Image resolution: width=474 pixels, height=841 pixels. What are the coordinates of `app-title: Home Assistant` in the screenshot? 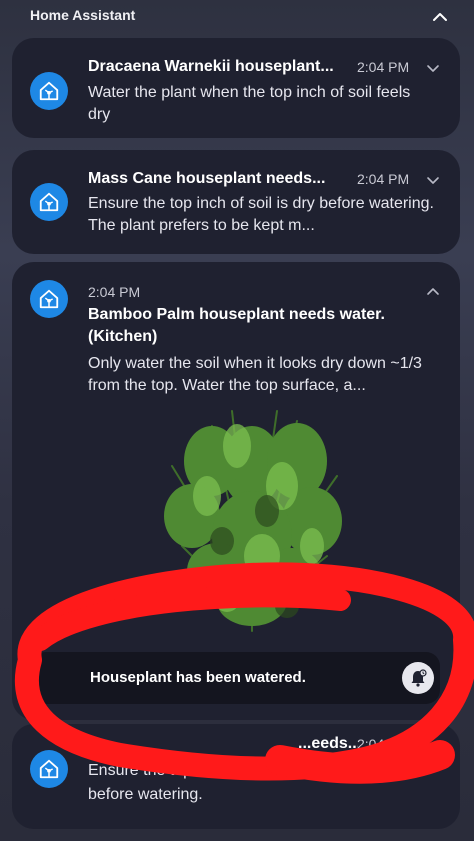 It's located at (83, 15).